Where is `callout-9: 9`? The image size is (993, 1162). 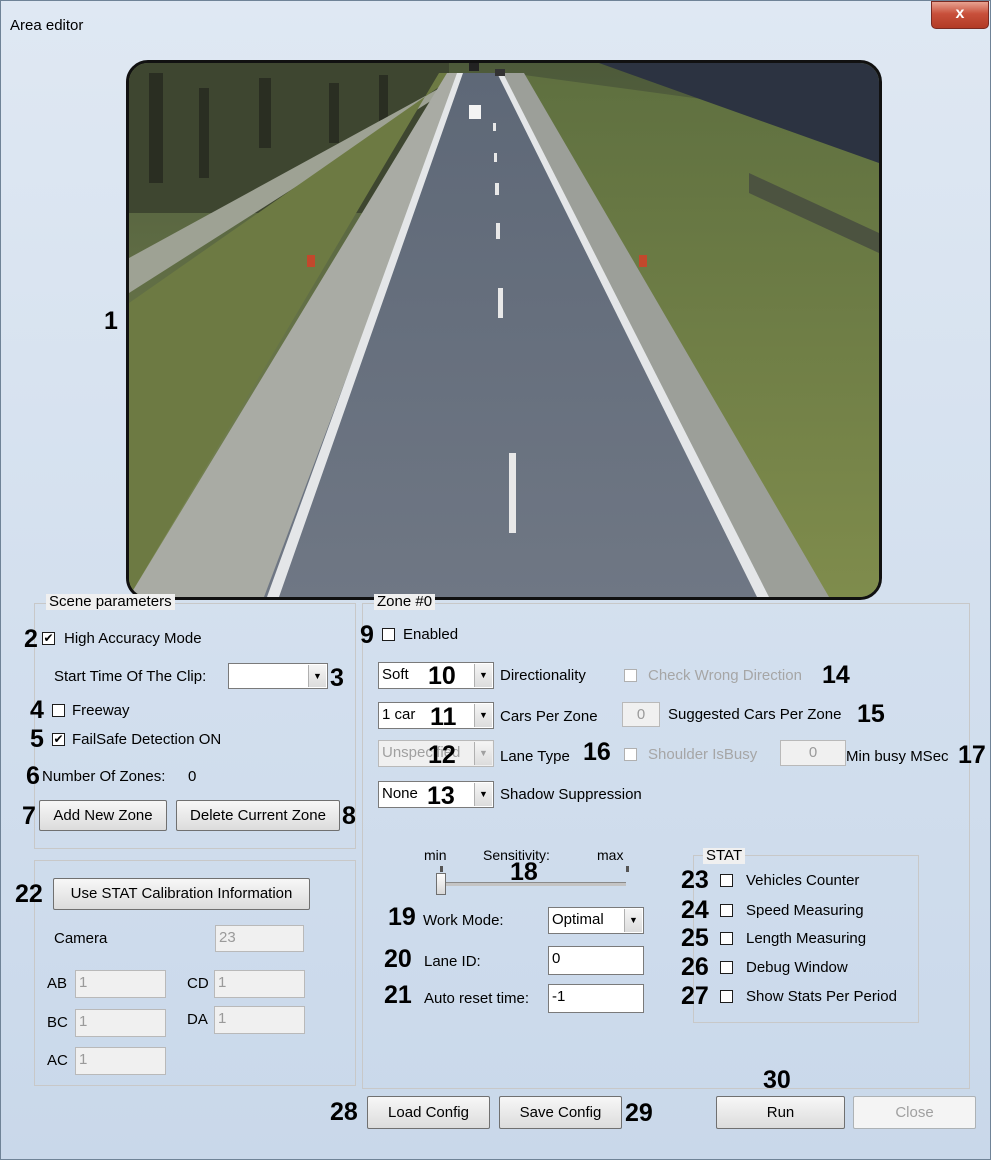 callout-9: 9 is located at coordinates (367, 635).